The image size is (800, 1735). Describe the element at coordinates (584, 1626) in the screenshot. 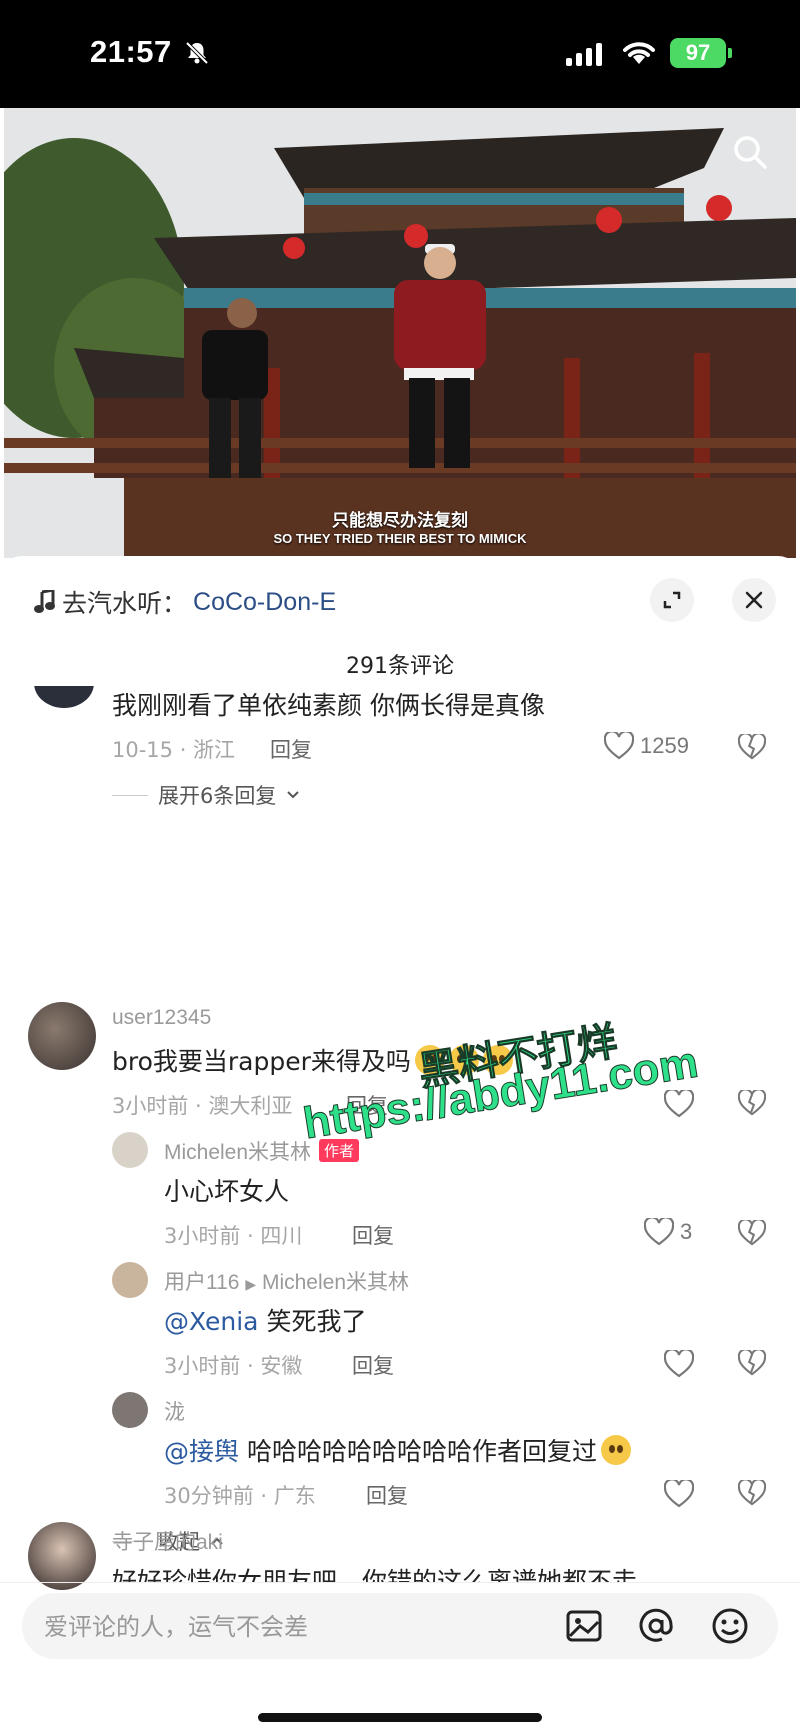

I see `image-icon` at that location.